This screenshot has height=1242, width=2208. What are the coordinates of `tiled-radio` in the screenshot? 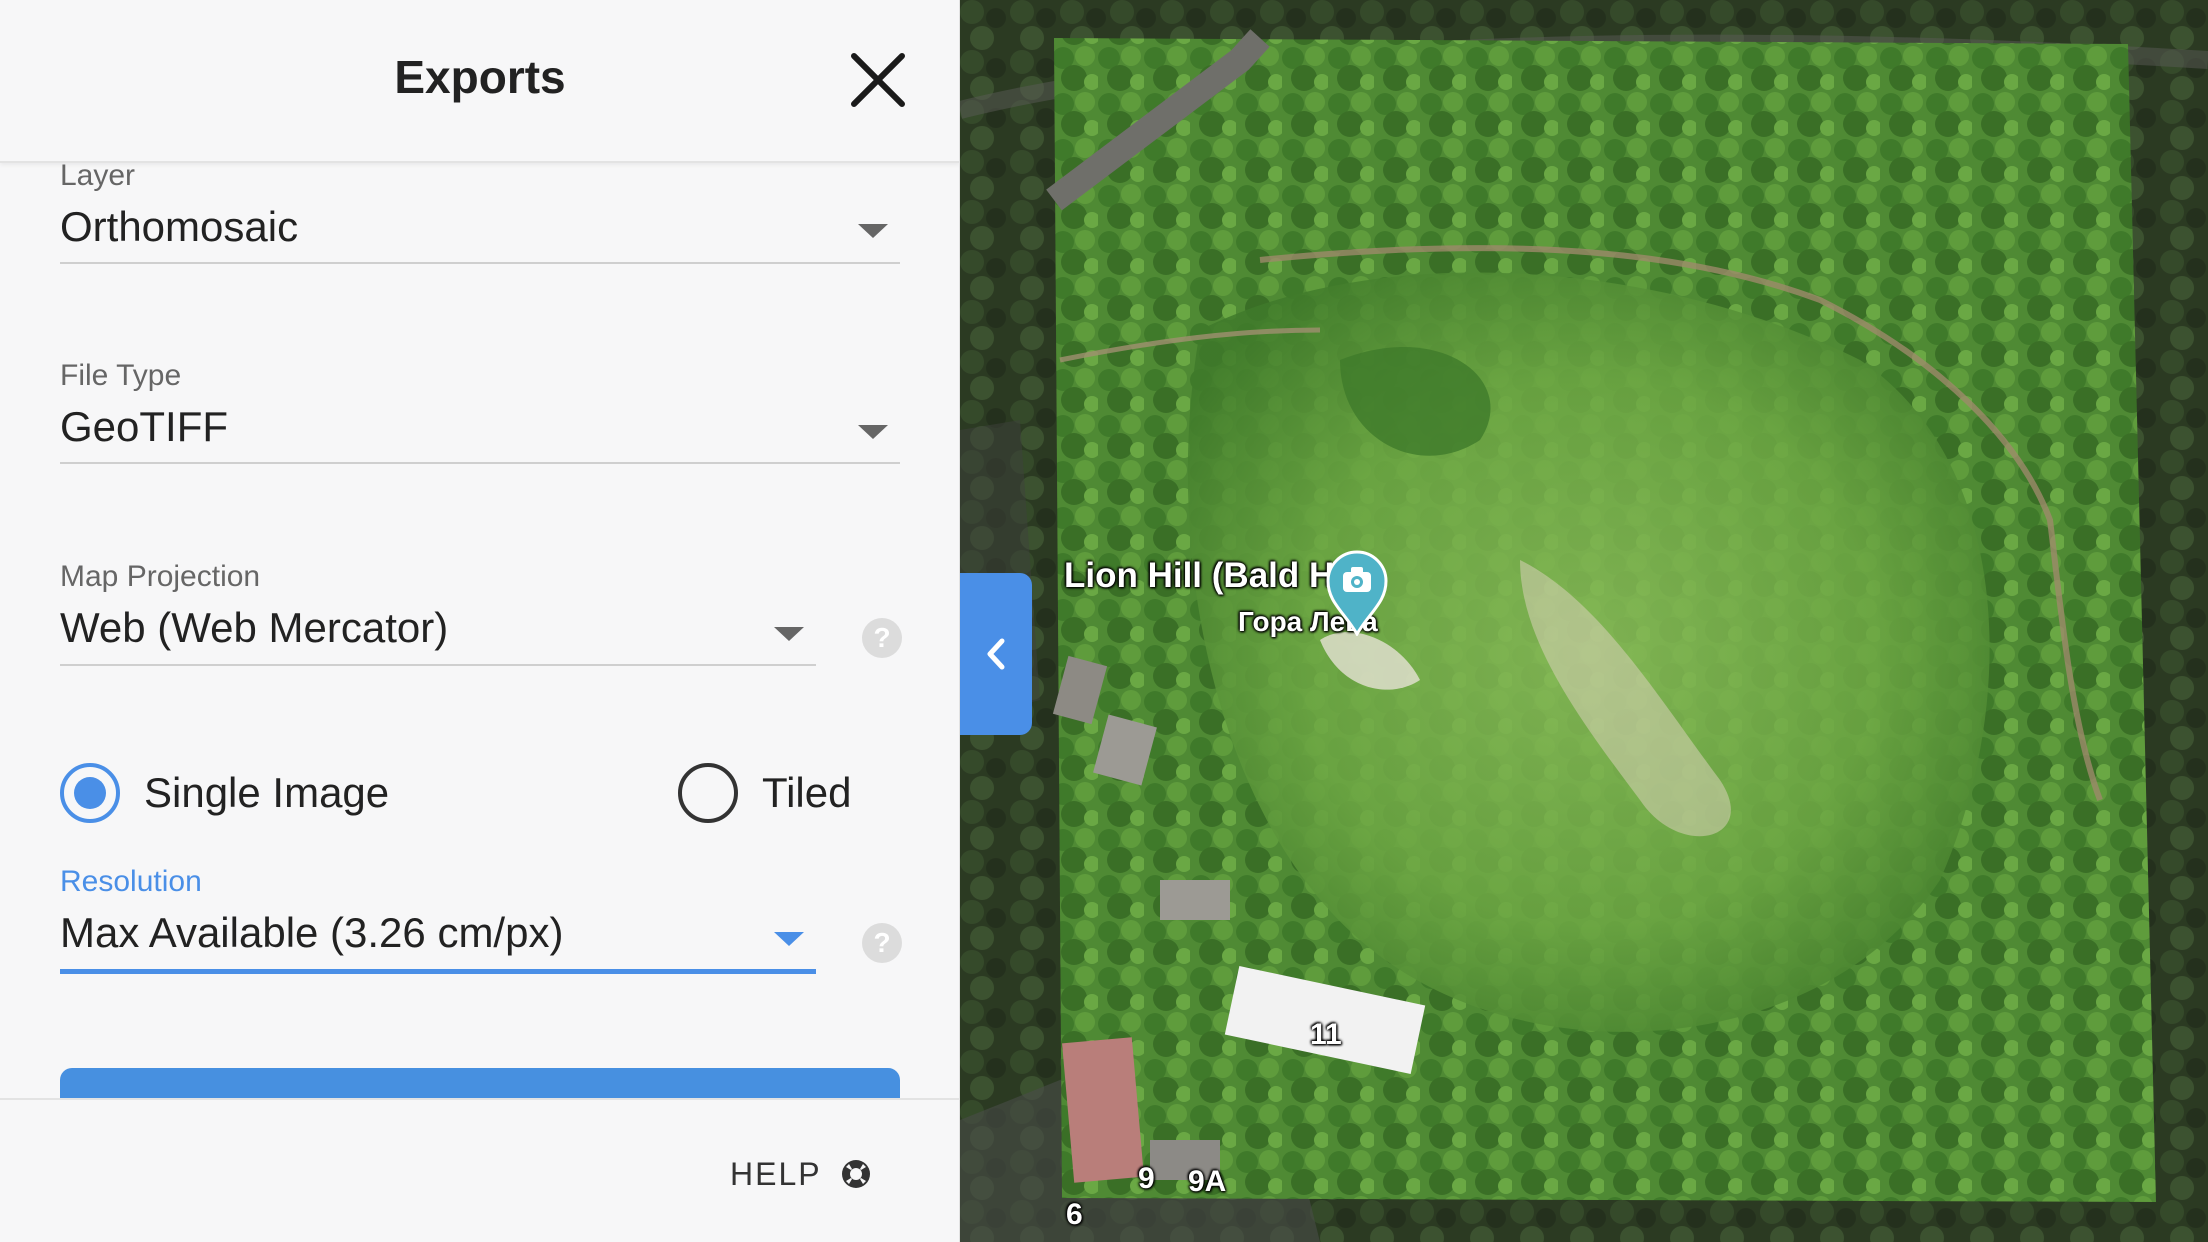 It's located at (708, 793).